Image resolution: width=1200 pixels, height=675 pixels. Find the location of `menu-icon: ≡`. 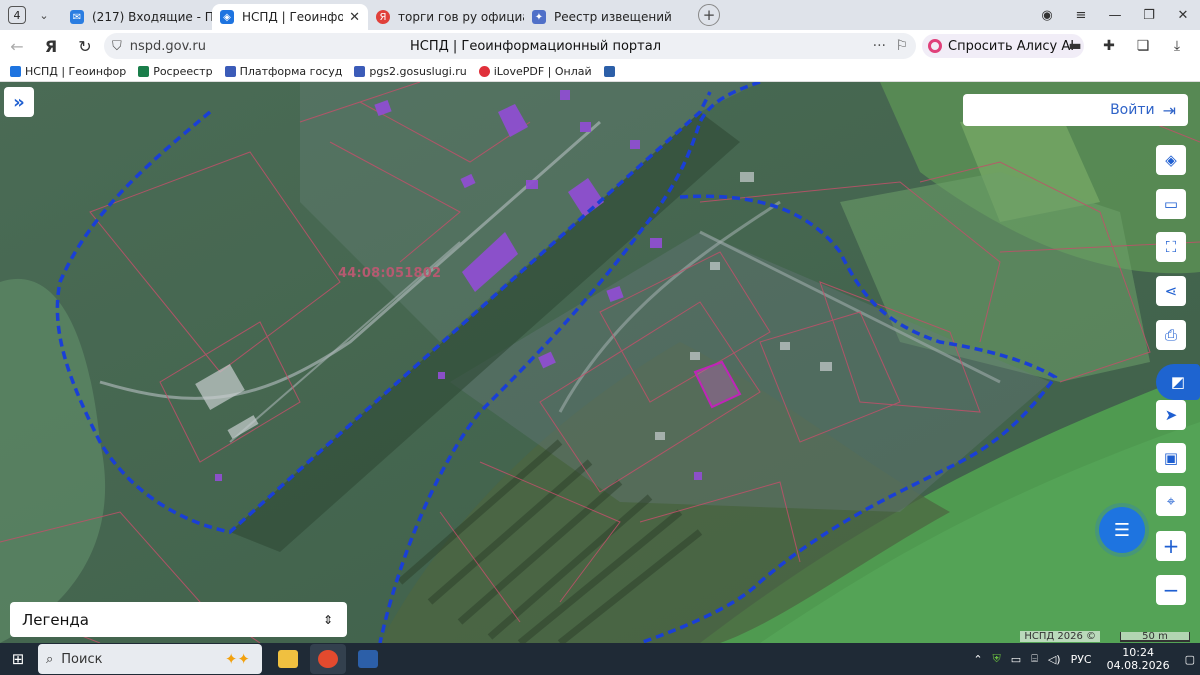

menu-icon: ≡ is located at coordinates (1081, 15).